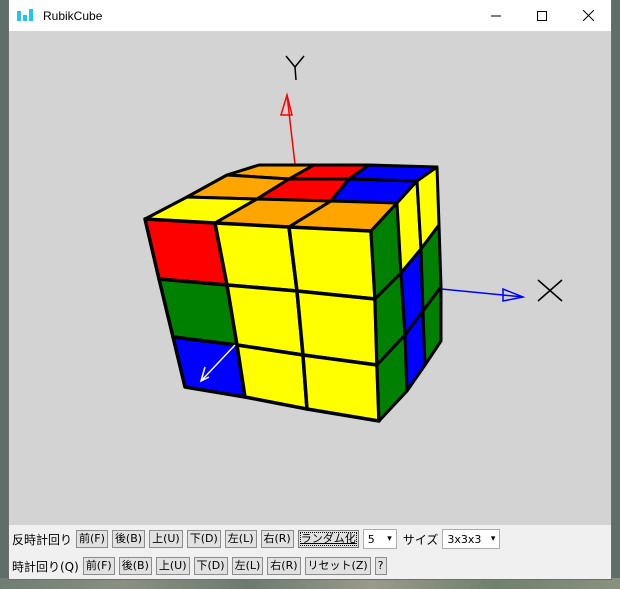  What do you see at coordinates (210, 566) in the screenshot?
I see `cw-down-button: 下(D)` at bounding box center [210, 566].